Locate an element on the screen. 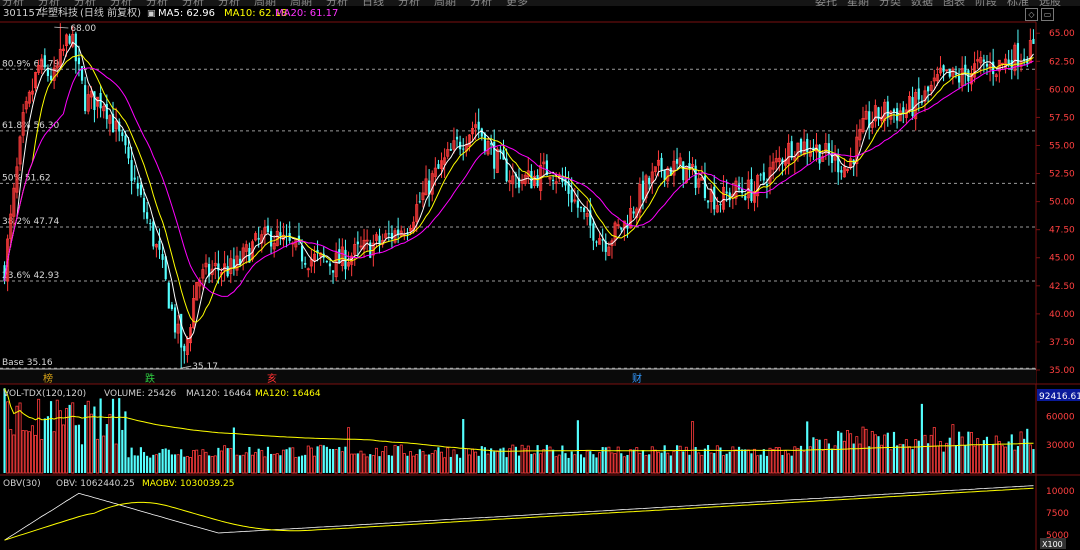  volume-axis-label: 30000 is located at coordinates (1060, 446).